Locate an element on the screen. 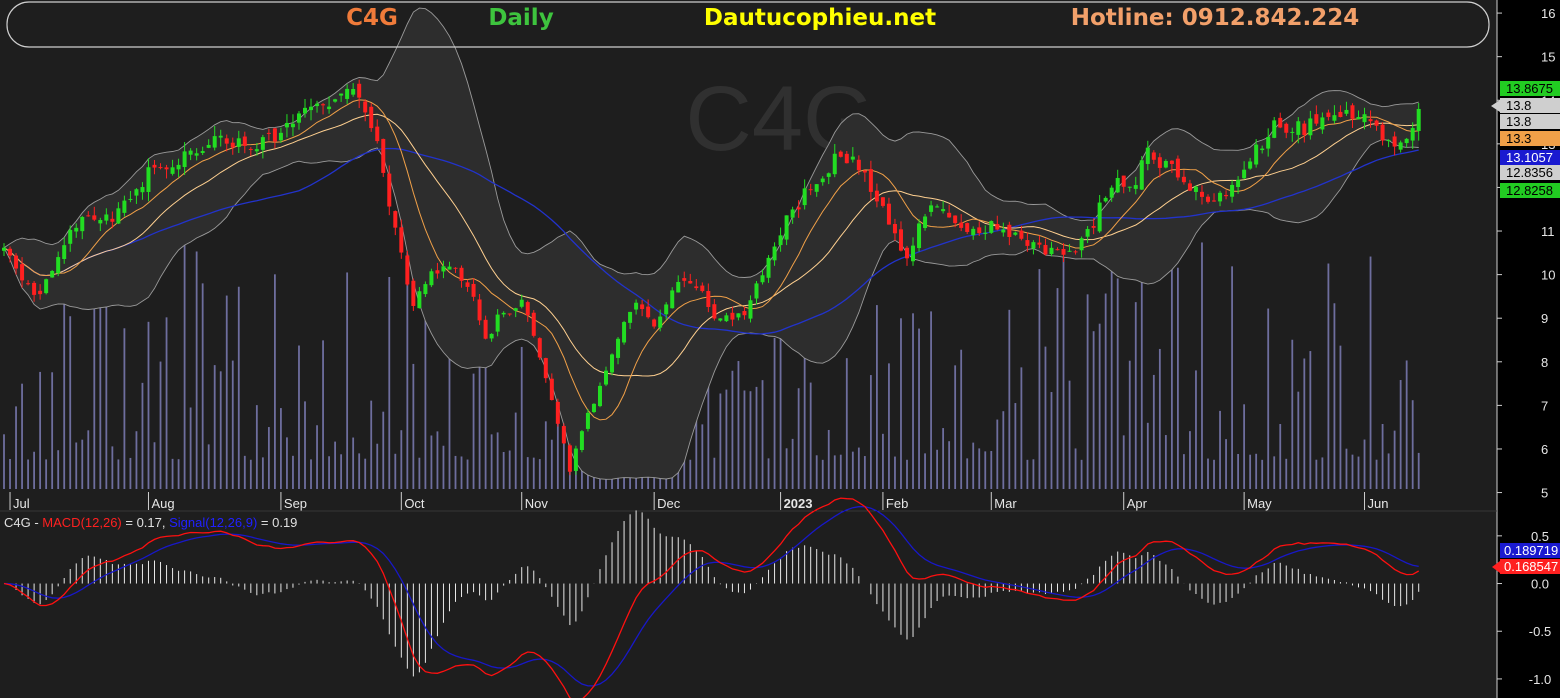  header-ticker: C4G is located at coordinates (372, 18).